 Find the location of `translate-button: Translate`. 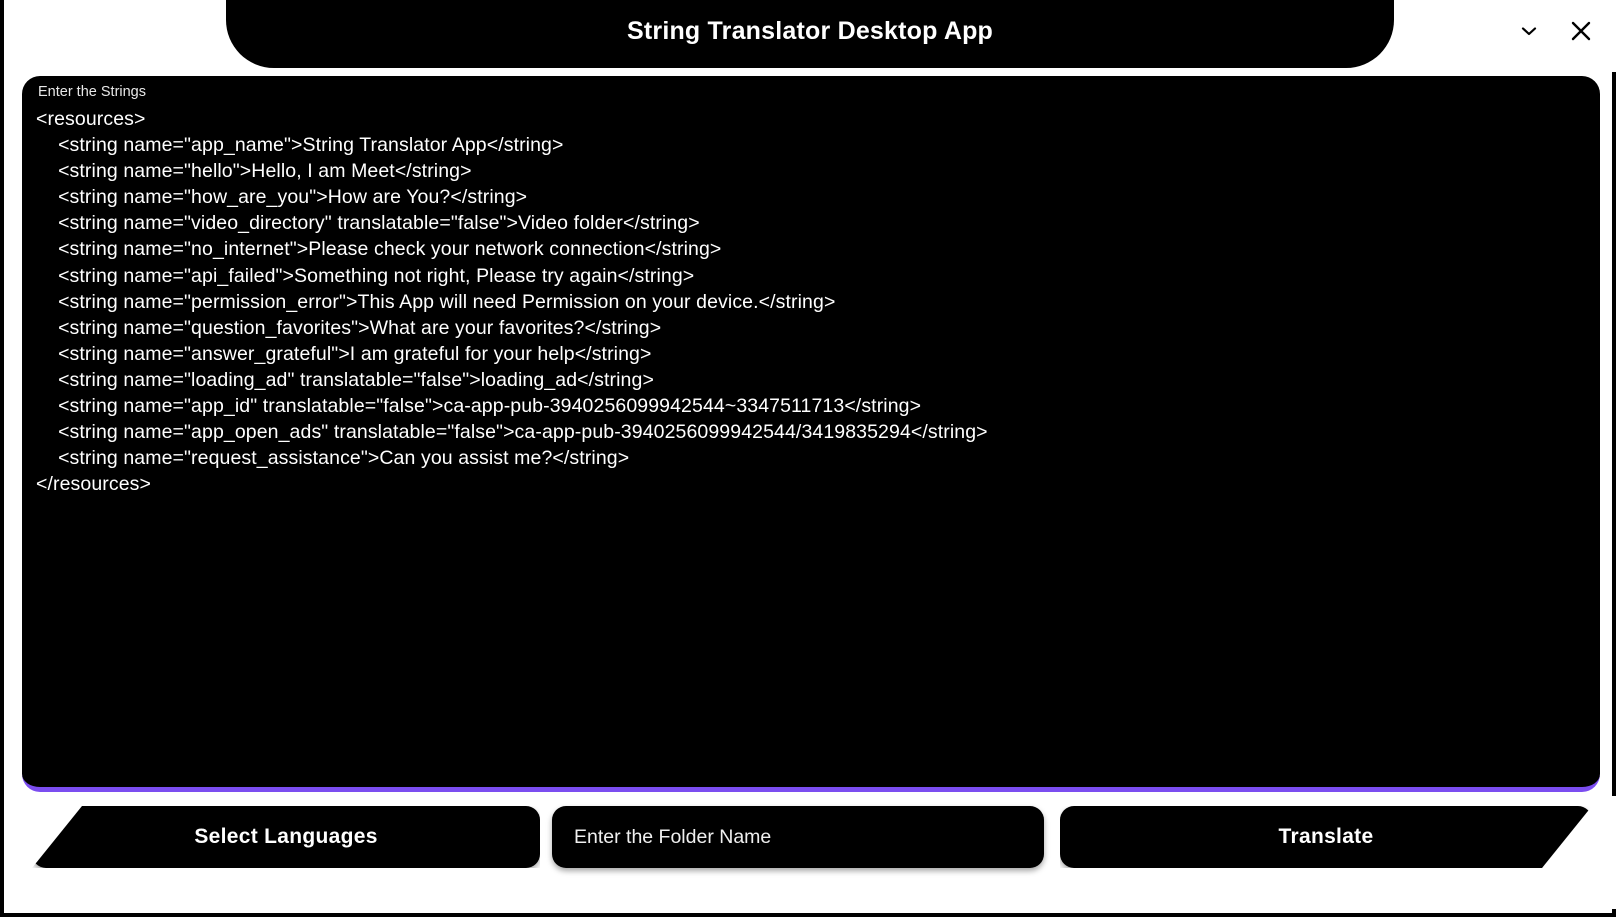

translate-button: Translate is located at coordinates (1326, 837).